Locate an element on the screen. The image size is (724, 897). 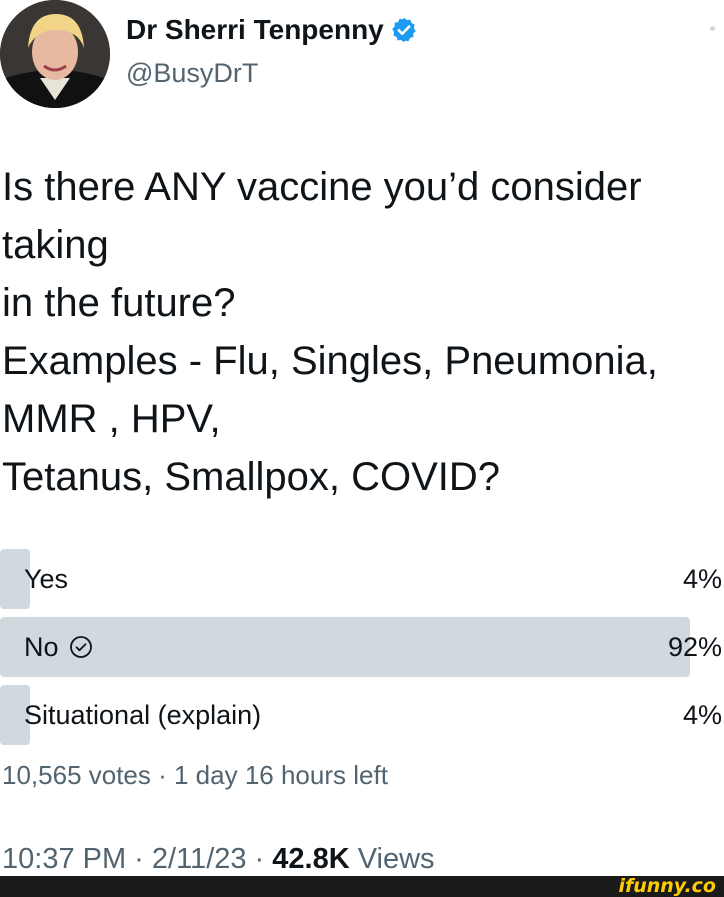
views-count: 42.8K is located at coordinates (311, 859).